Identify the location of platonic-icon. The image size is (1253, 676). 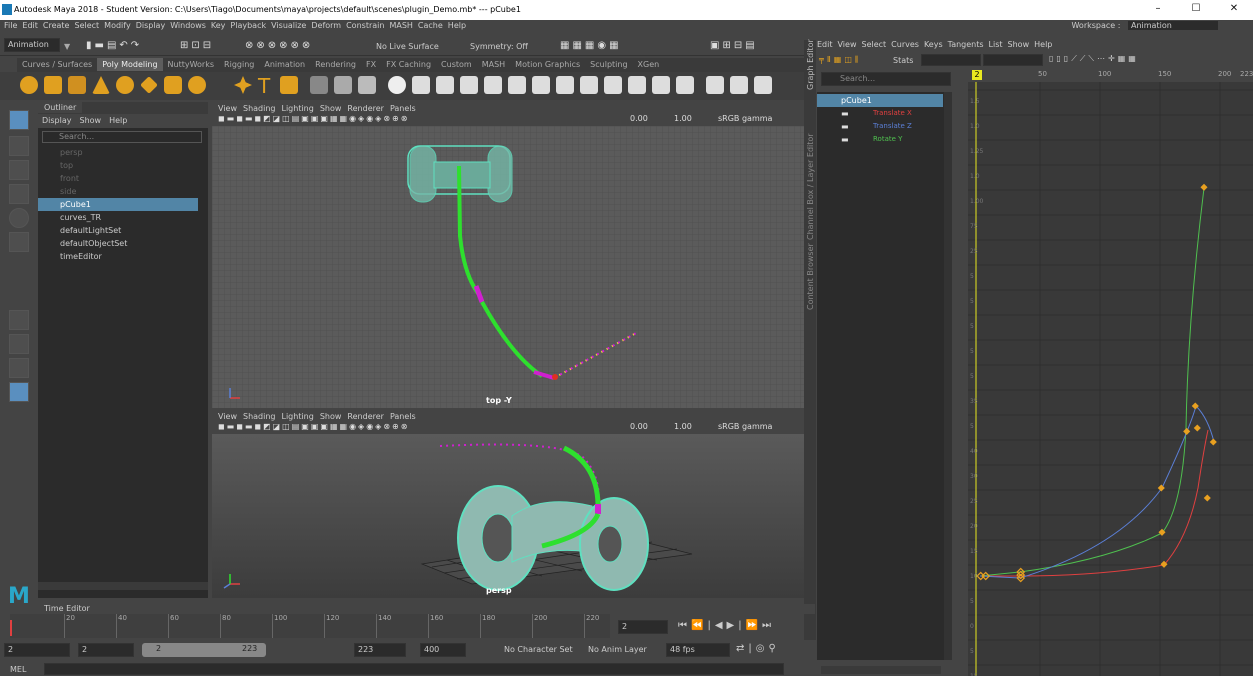
(197, 85).